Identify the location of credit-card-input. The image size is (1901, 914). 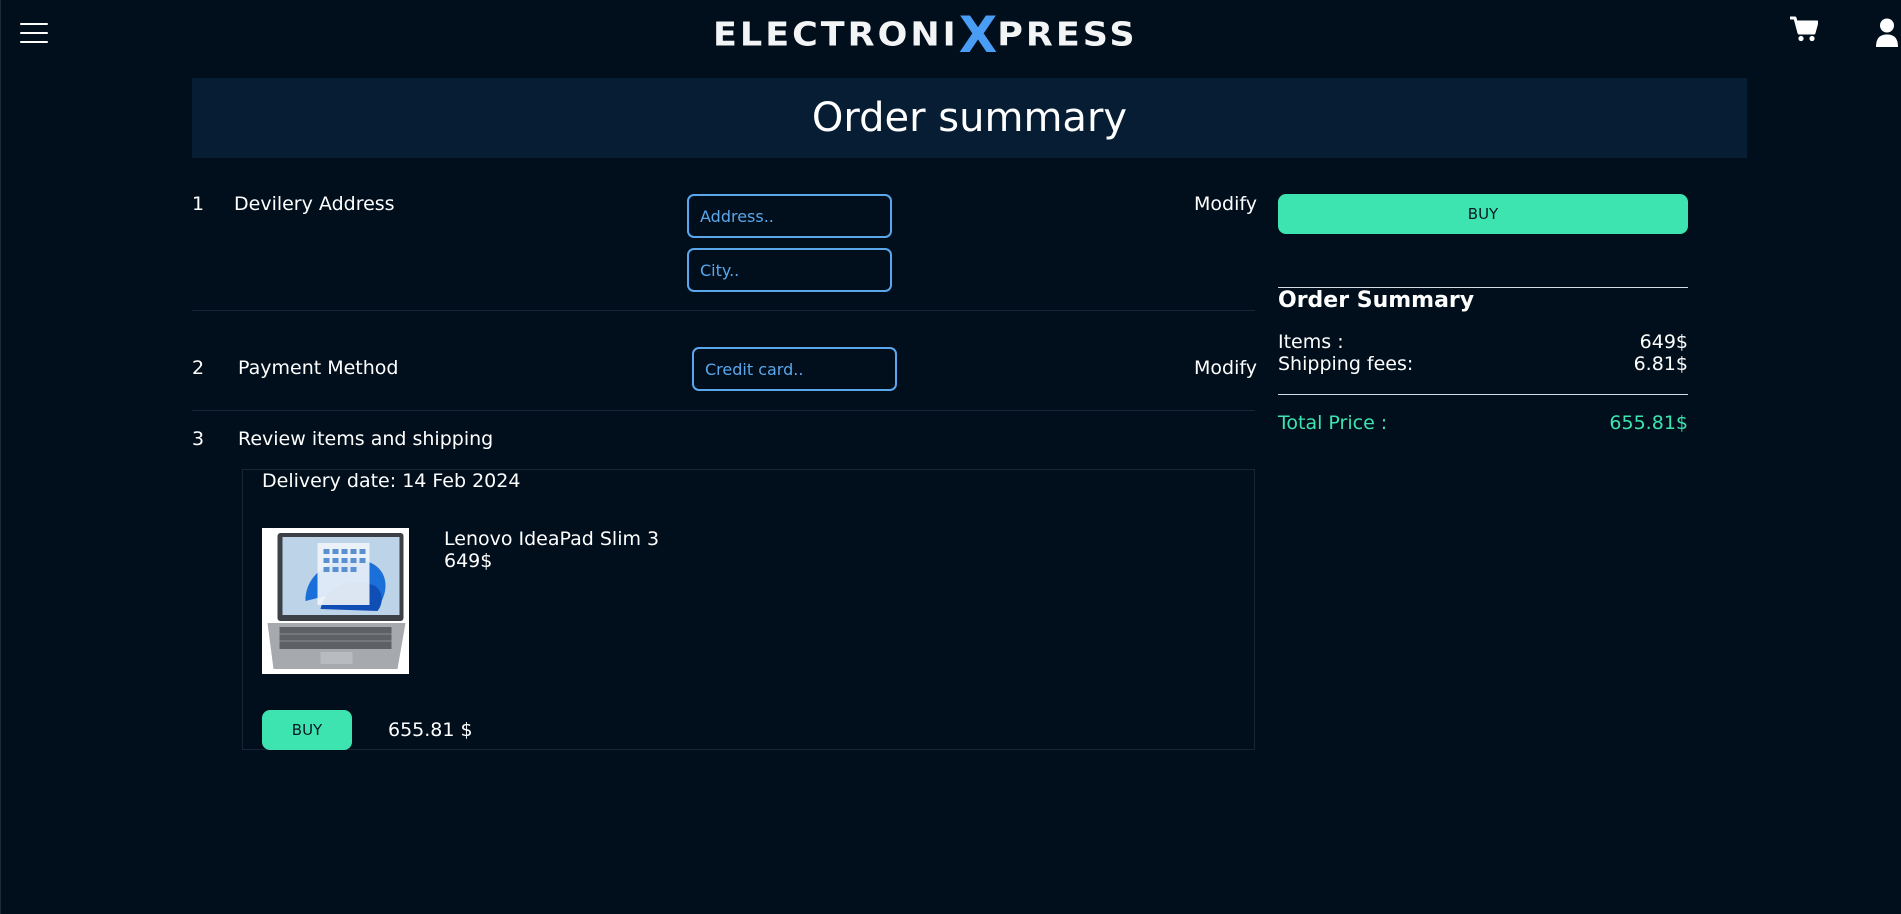
(794, 369).